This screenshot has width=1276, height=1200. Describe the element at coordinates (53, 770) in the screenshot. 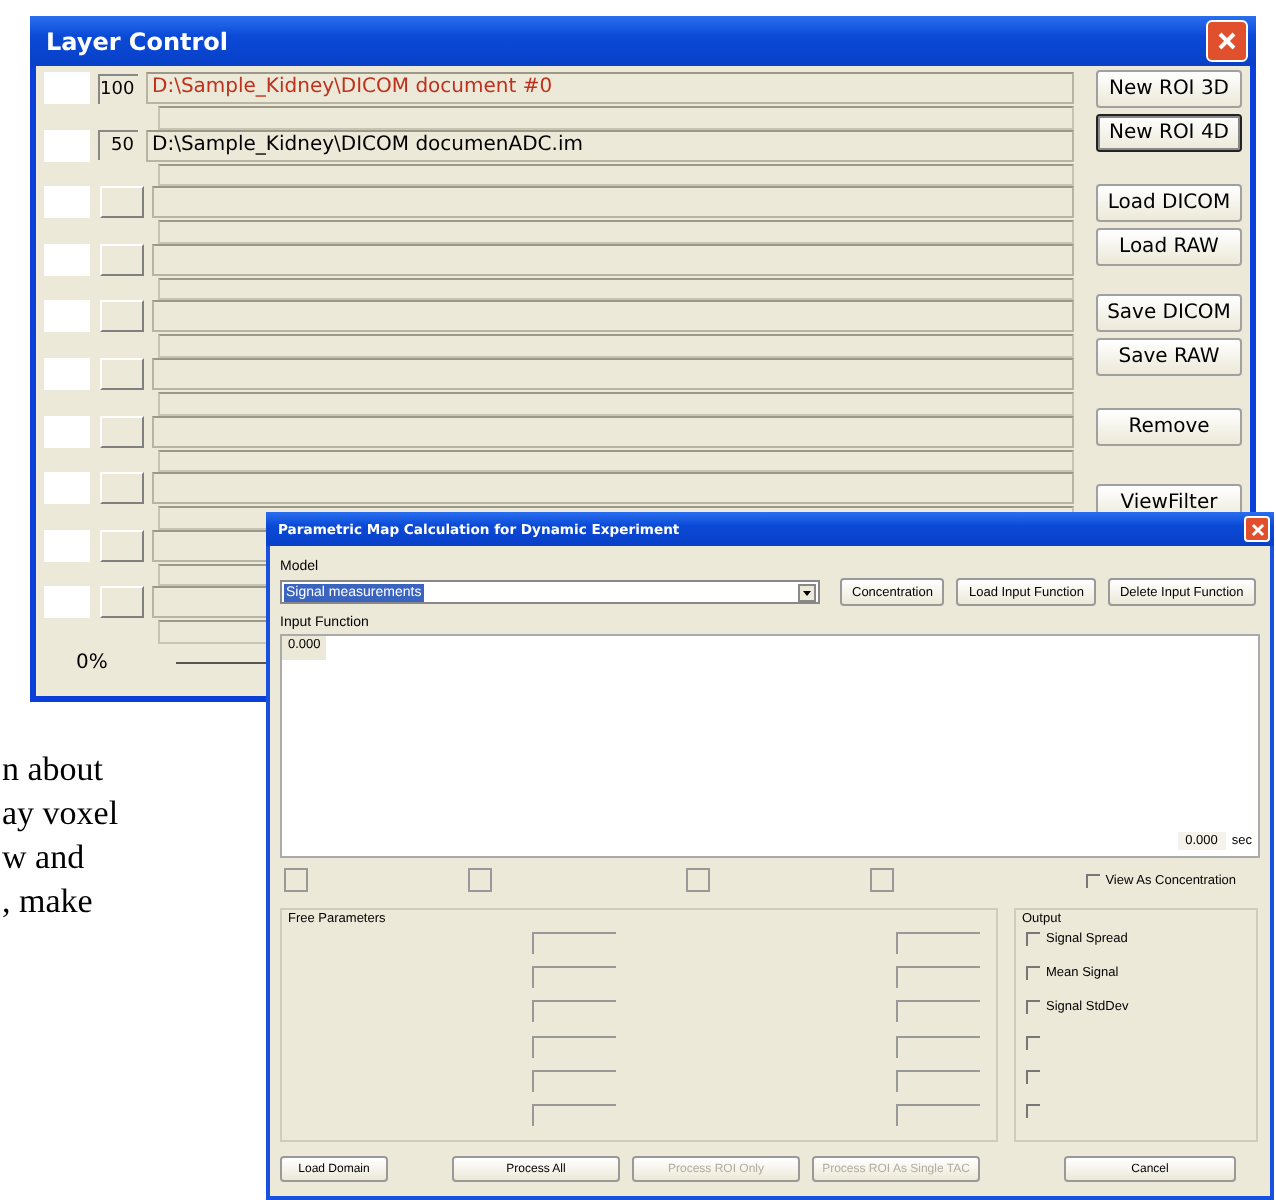

I see `document-text: n about` at that location.